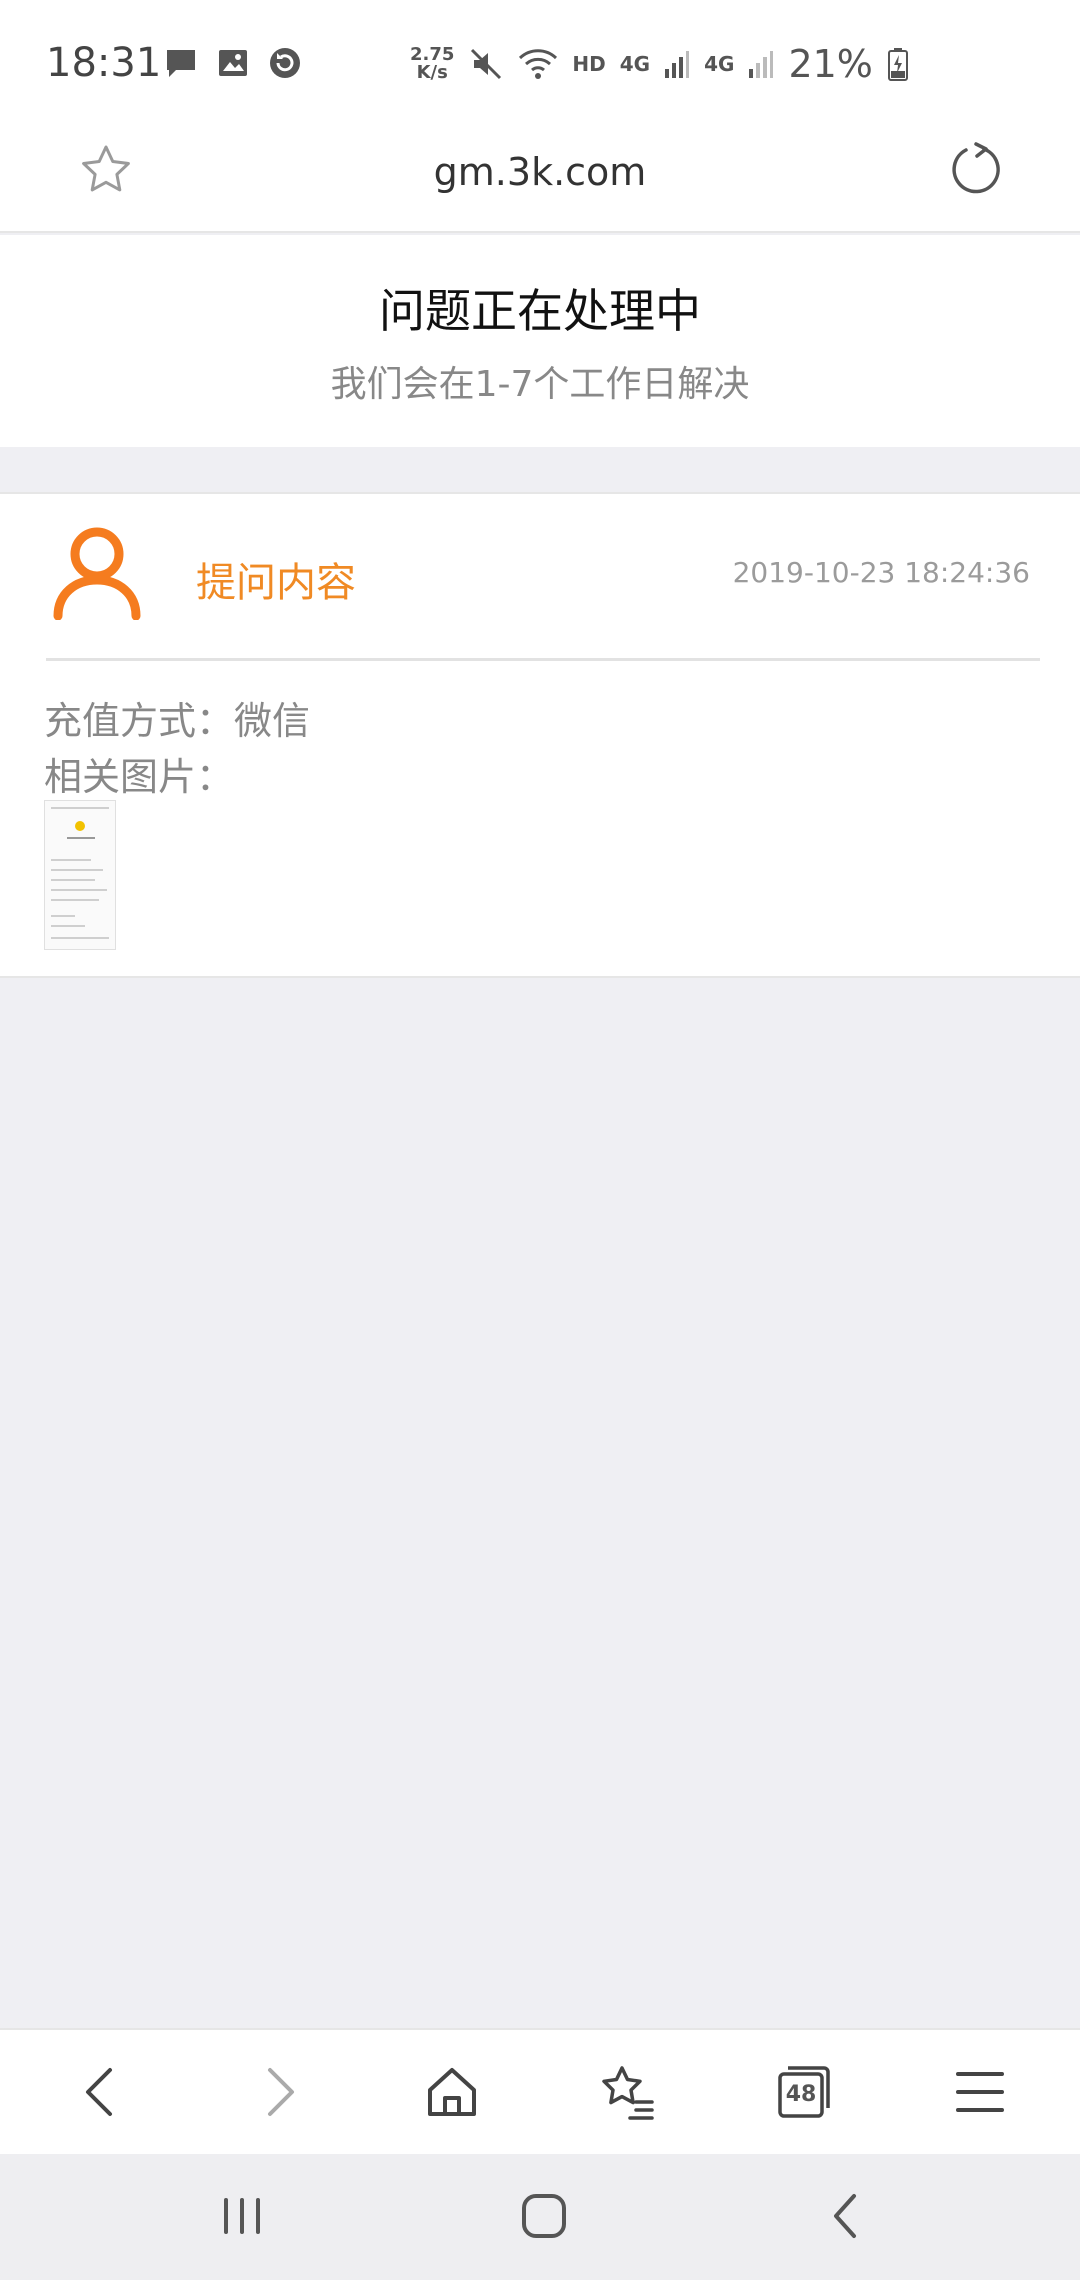  Describe the element at coordinates (540, 384) in the screenshot. I see `processing-subtitle: 我们会在1-7个工作日解决` at that location.